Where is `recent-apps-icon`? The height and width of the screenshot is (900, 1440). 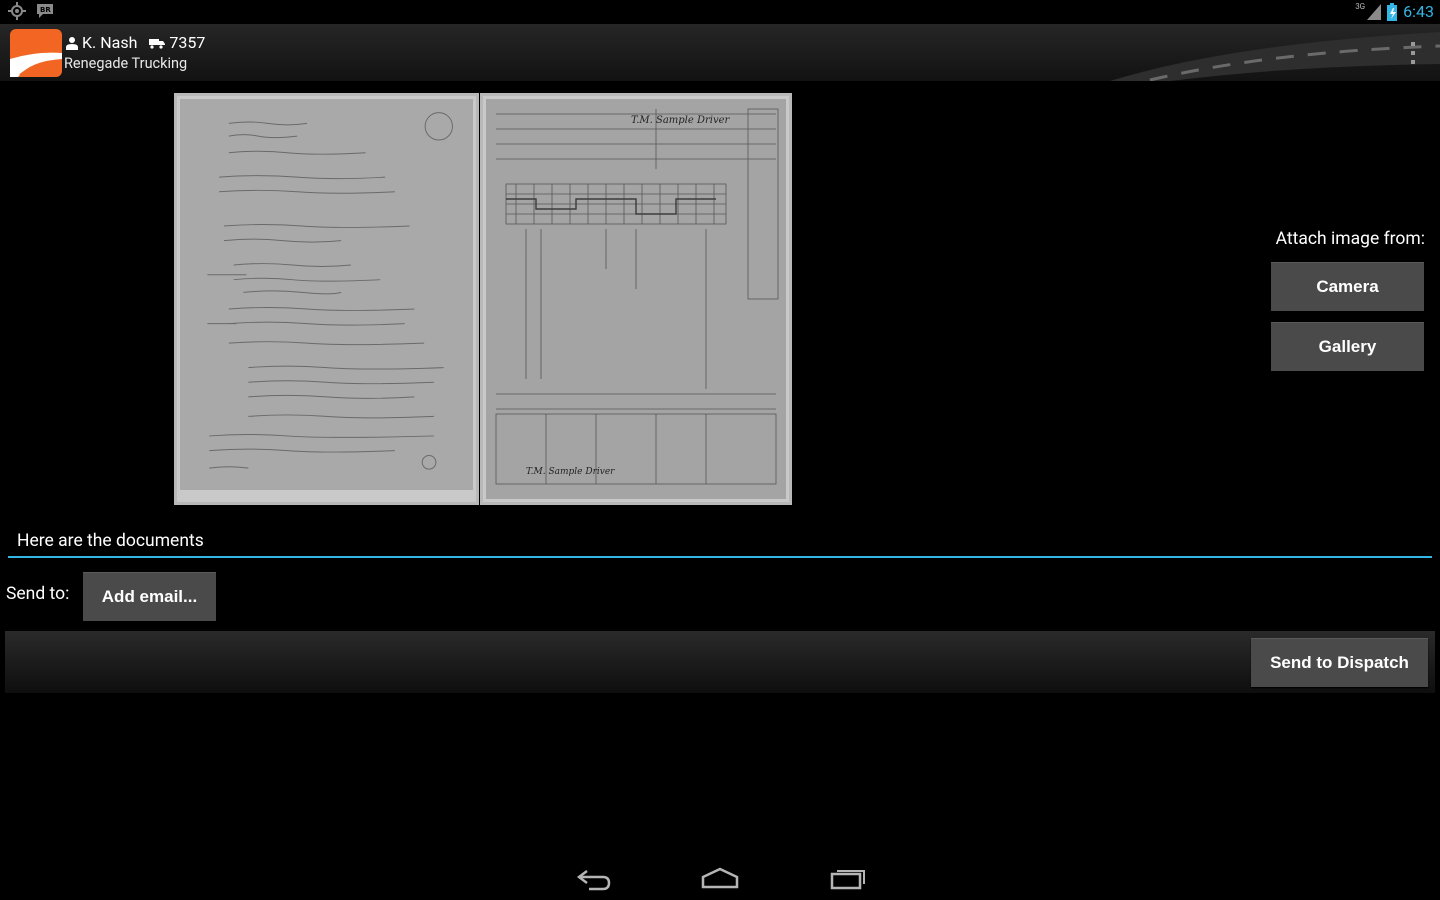 recent-apps-icon is located at coordinates (848, 877).